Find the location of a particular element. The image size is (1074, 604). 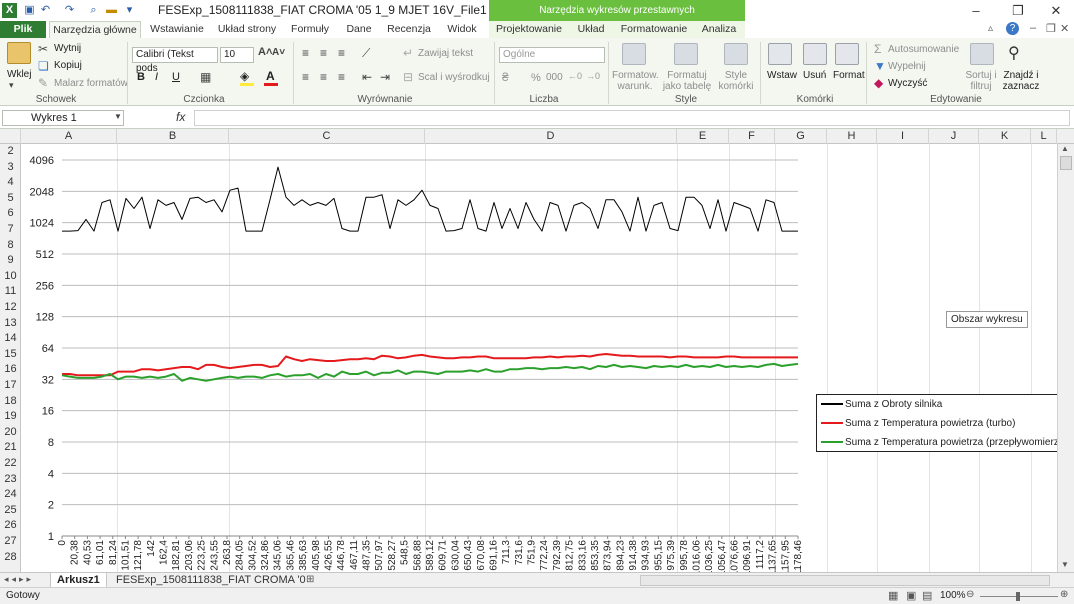

clear-button: Wyczyść is located at coordinates (907, 83).